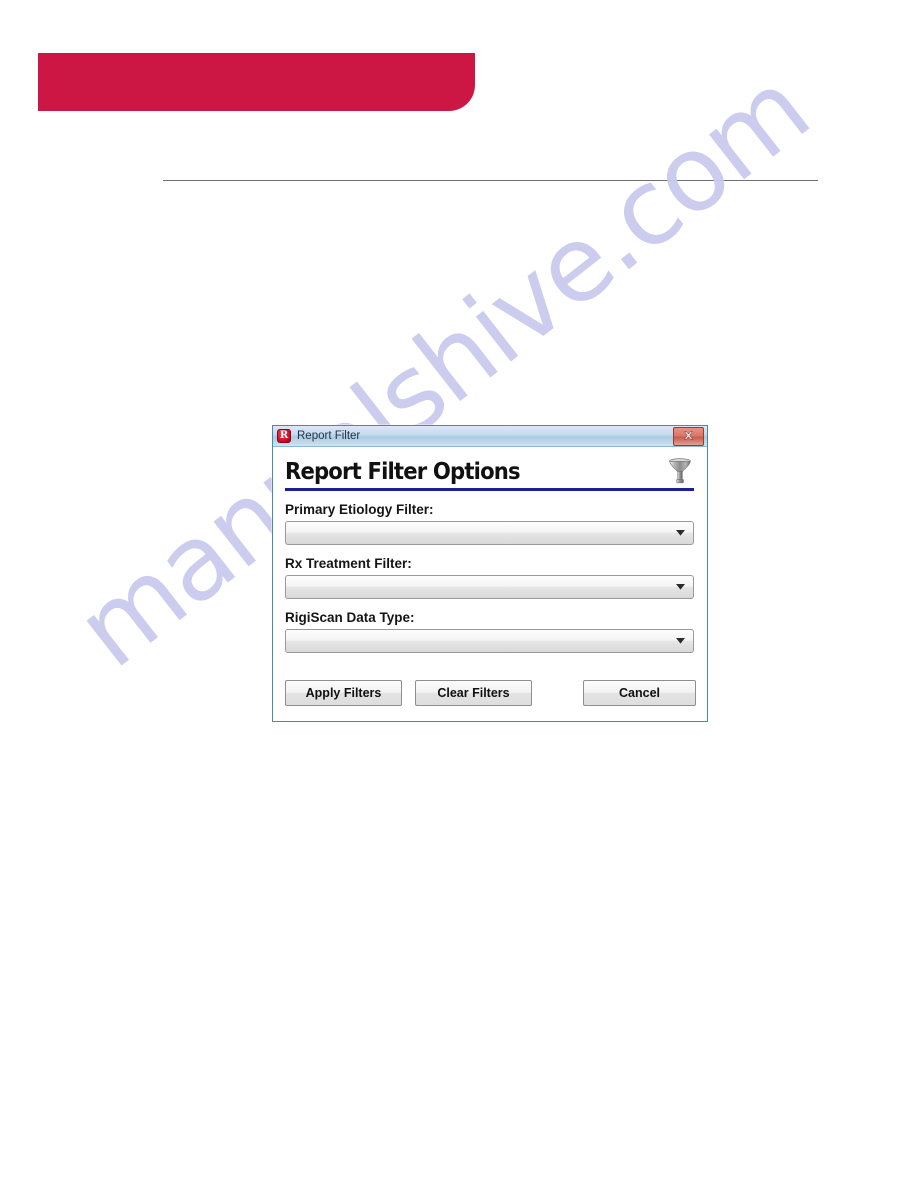 The height and width of the screenshot is (1188, 918). Describe the element at coordinates (343, 693) in the screenshot. I see `apply-filters-button: Apply Filters` at that location.